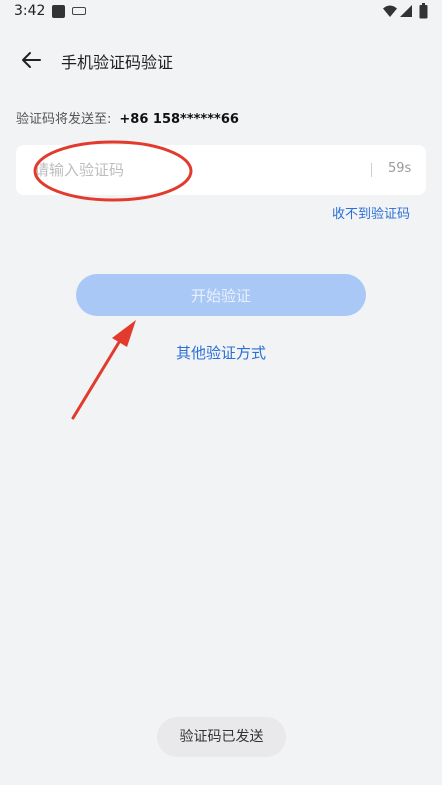 The width and height of the screenshot is (442, 785). What do you see at coordinates (103, 370) in the screenshot?
I see `annotation-arrow` at bounding box center [103, 370].